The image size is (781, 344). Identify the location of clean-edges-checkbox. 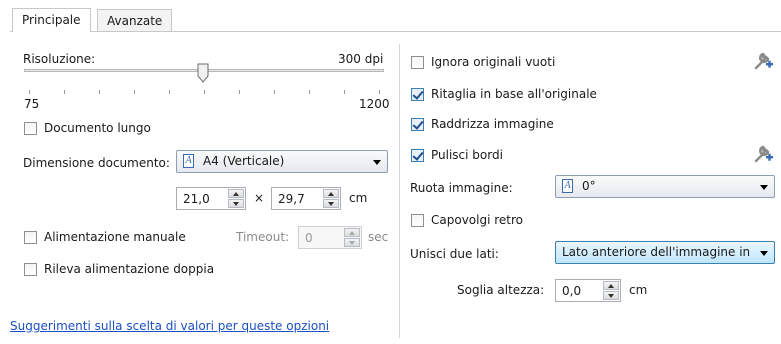
(417, 155).